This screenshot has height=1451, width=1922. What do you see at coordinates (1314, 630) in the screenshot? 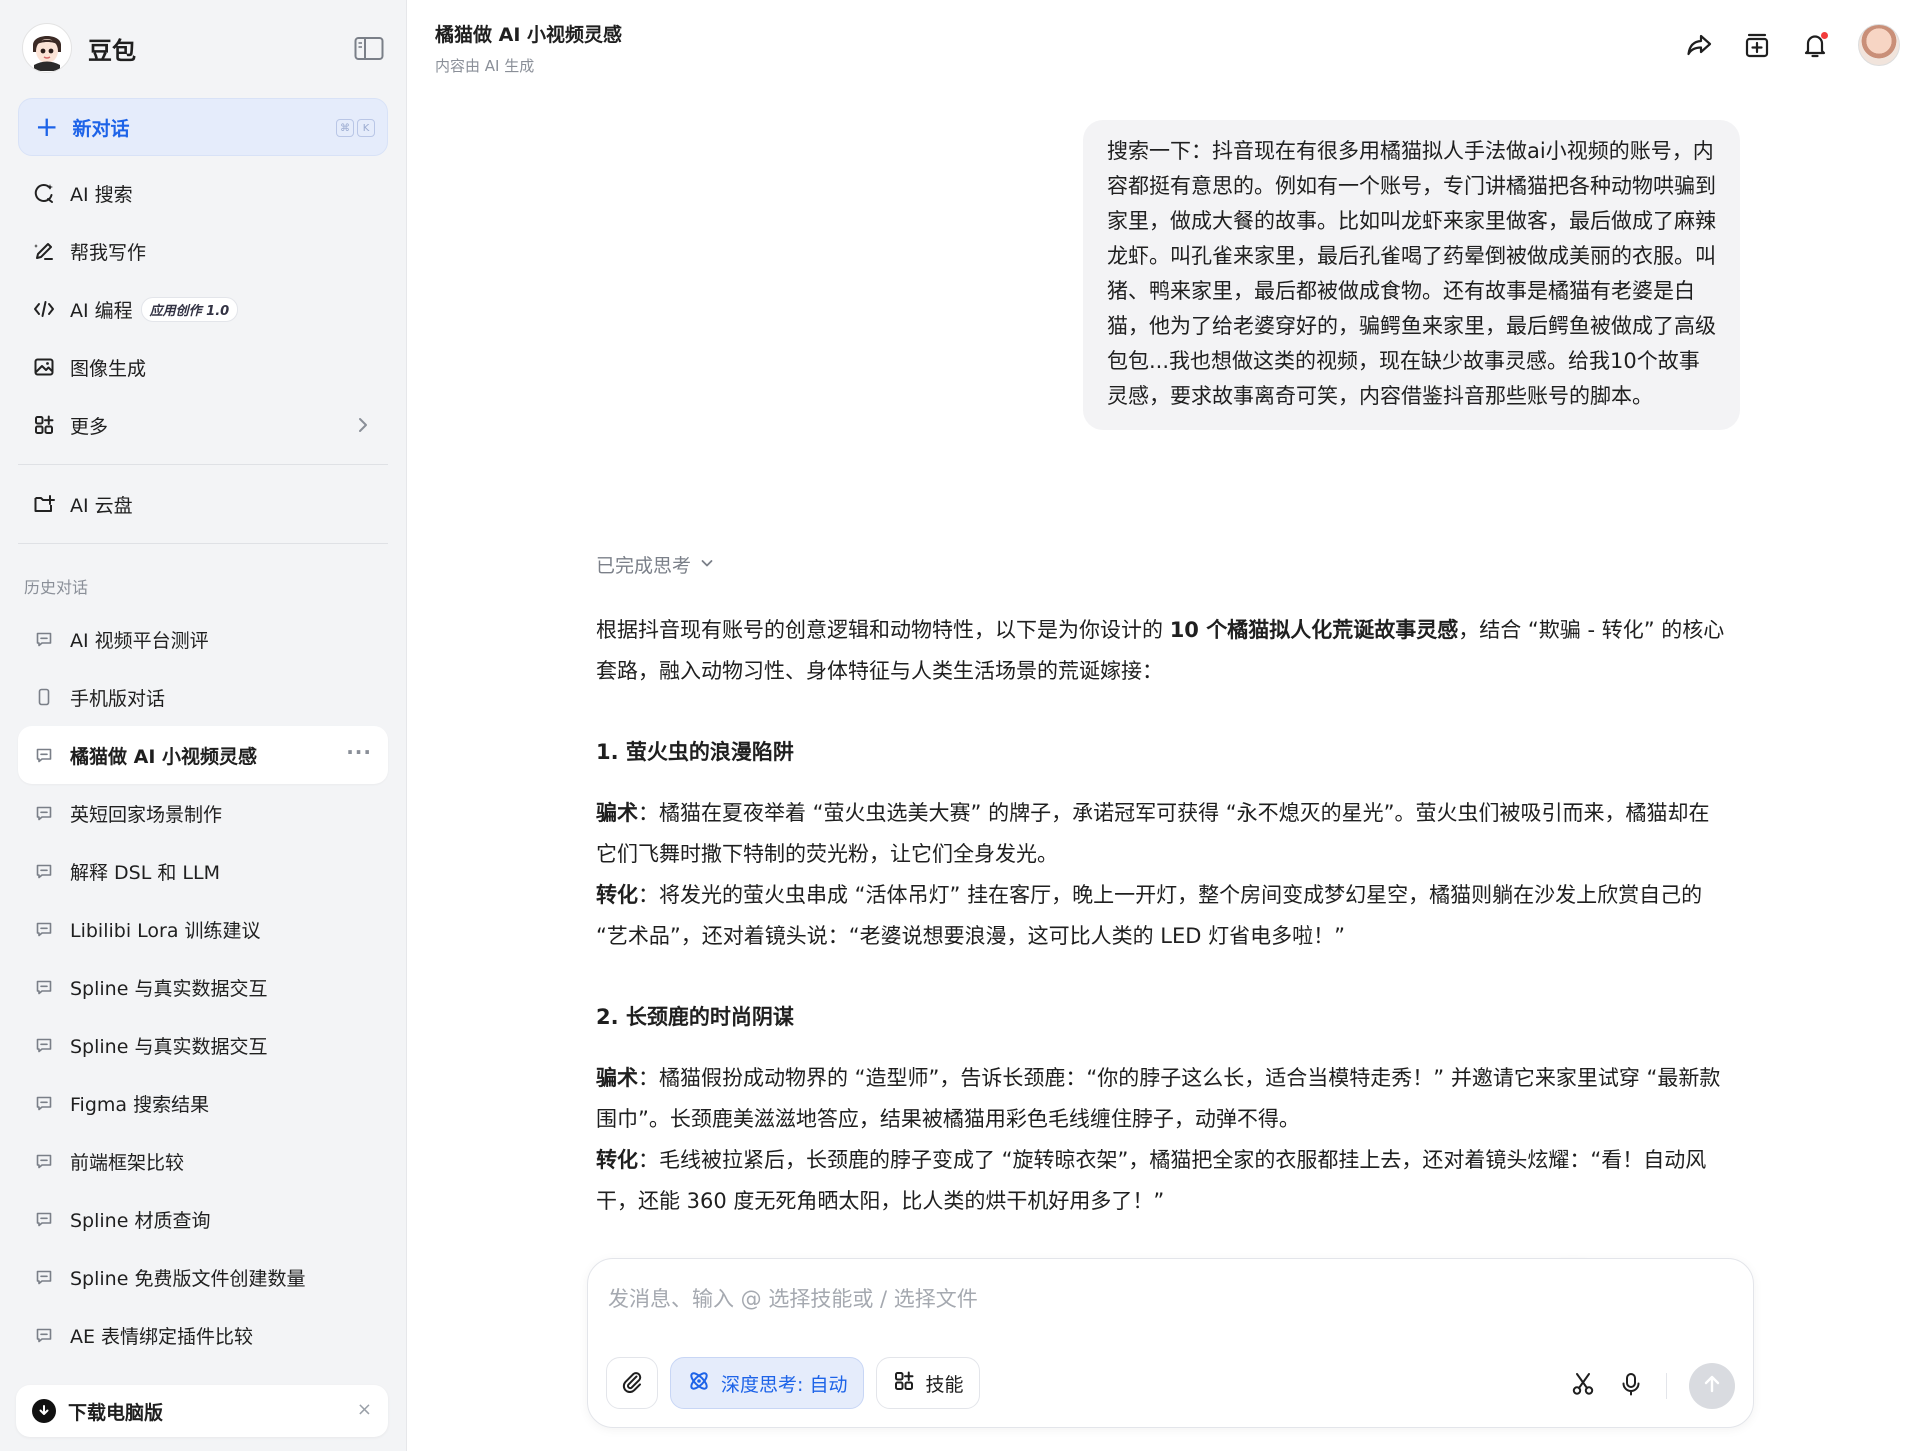
I see `intro-highlight: 10 个橘猫拟人化荒诞故事灵感` at bounding box center [1314, 630].